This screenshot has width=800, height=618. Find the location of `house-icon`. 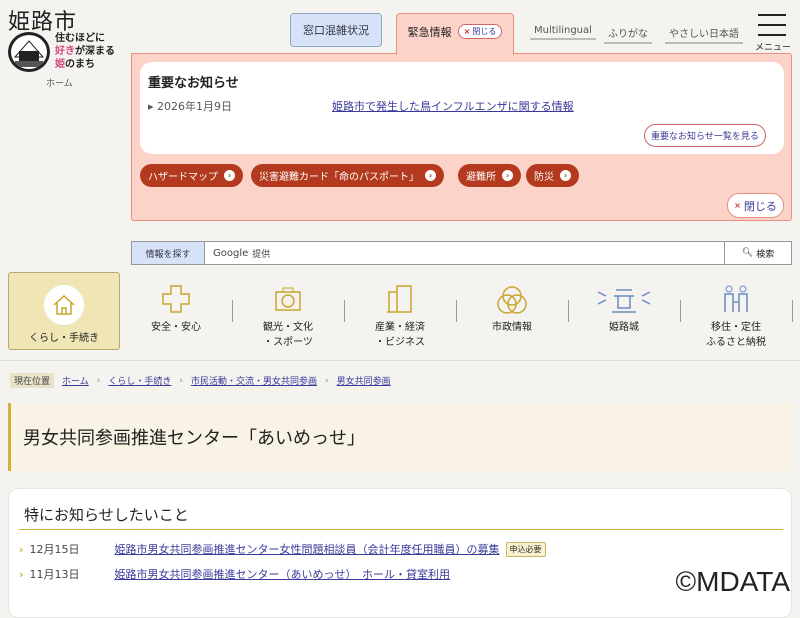

house-icon is located at coordinates (64, 305).